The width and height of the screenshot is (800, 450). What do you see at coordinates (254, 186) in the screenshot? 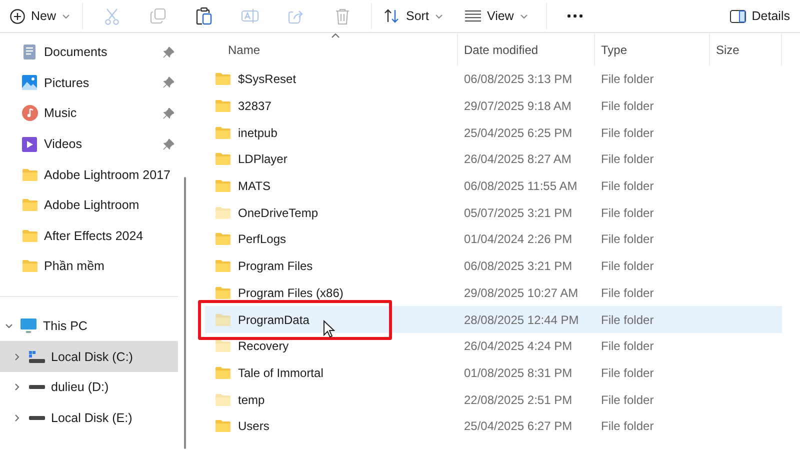
I see `file-name: MATS` at bounding box center [254, 186].